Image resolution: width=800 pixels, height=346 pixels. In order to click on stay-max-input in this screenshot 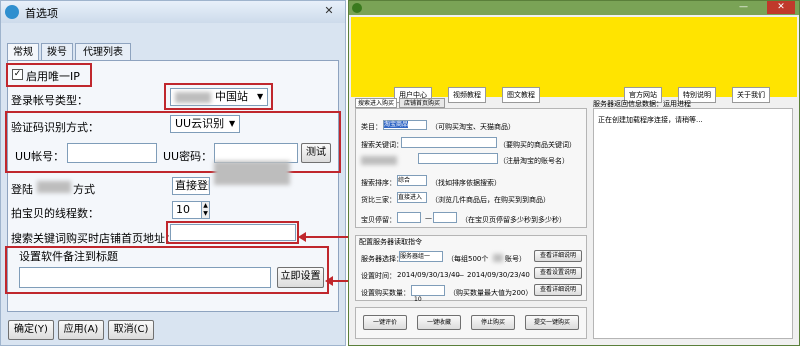, I will do `click(445, 217)`.